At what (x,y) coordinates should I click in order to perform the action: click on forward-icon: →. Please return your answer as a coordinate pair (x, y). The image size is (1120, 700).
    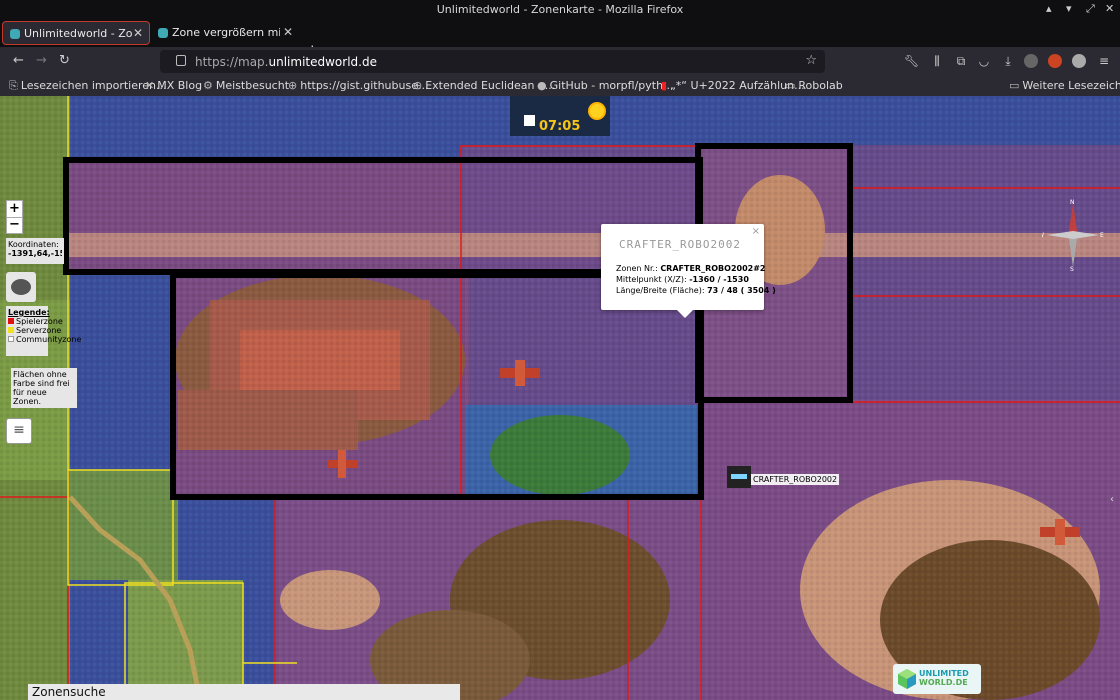
    Looking at the image, I should click on (41, 60).